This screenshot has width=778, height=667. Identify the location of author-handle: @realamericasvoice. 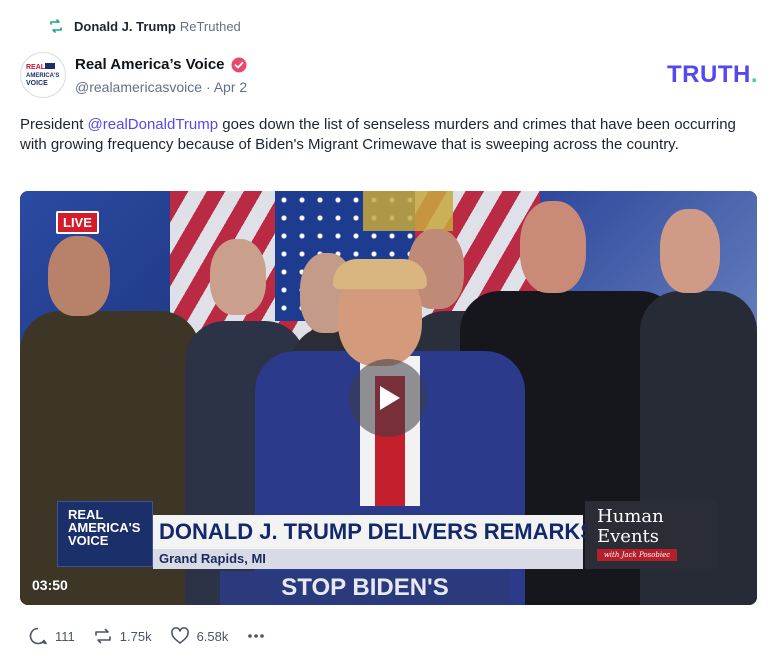
(138, 87).